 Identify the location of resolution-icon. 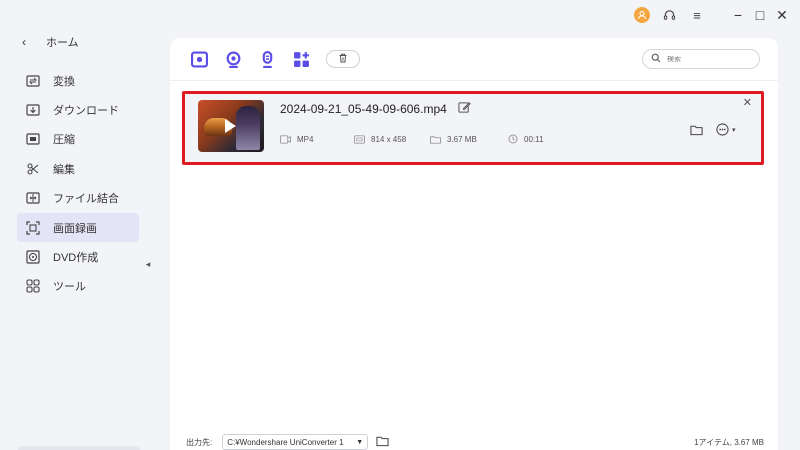
(359, 139).